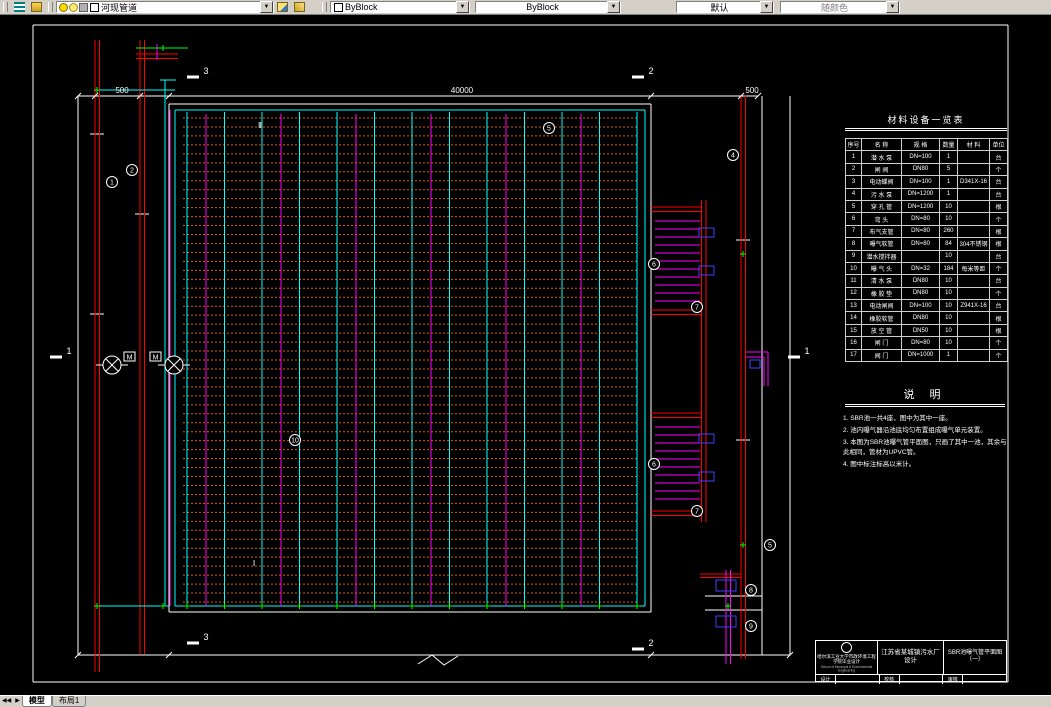 The image size is (1051, 707). I want to click on mat-cell: 1, so click(948, 157).